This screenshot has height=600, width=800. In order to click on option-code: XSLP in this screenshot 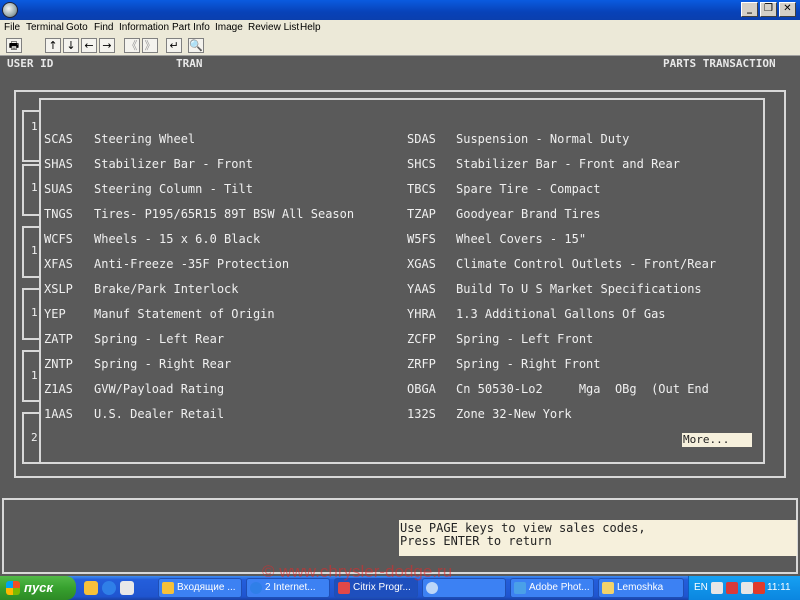, I will do `click(58, 289)`.